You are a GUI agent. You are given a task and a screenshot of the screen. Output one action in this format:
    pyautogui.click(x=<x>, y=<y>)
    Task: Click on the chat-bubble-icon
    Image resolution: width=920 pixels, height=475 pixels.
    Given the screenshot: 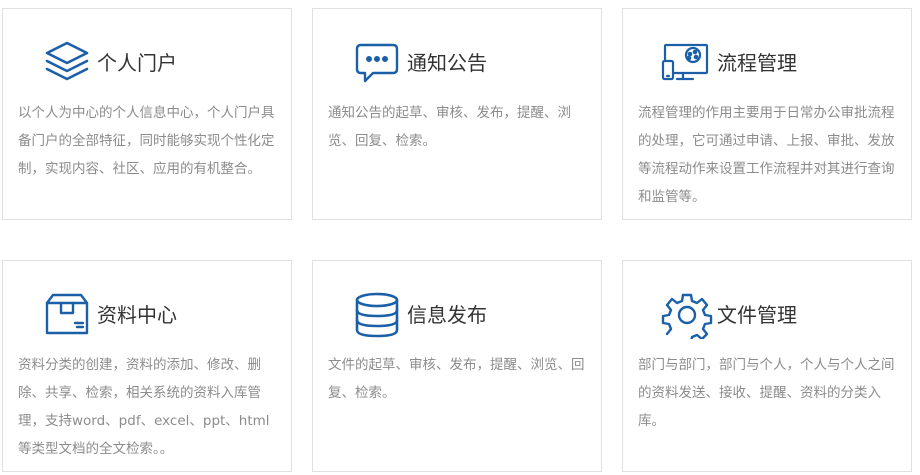 What is the action you would take?
    pyautogui.click(x=377, y=63)
    